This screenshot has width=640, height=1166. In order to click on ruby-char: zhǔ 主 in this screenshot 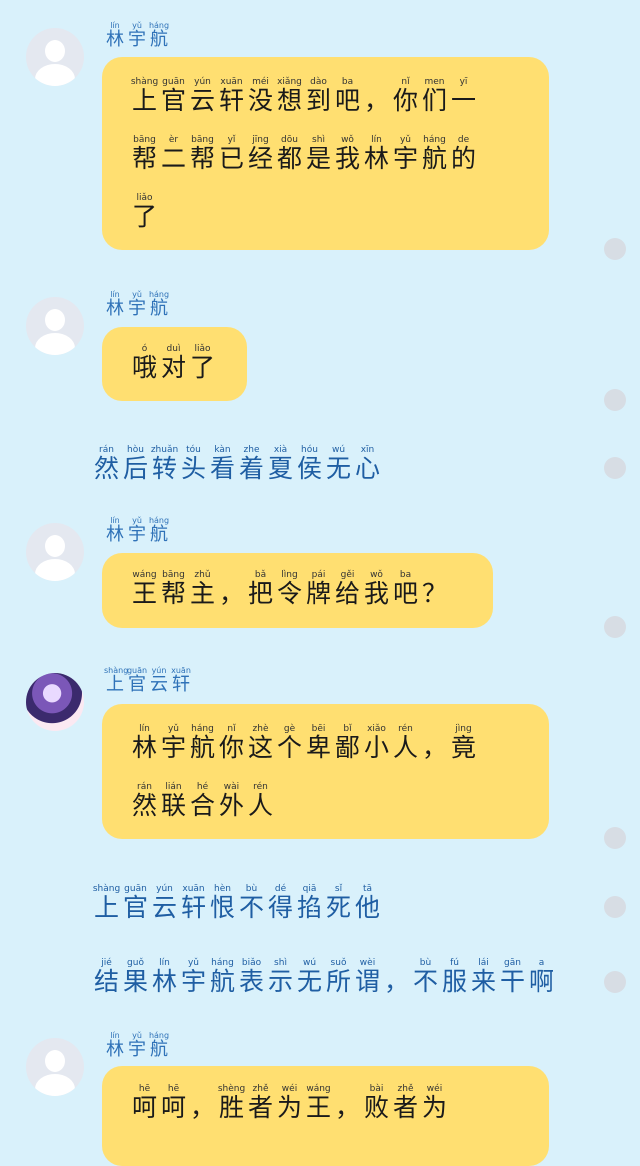, I will do `click(202, 588)`.